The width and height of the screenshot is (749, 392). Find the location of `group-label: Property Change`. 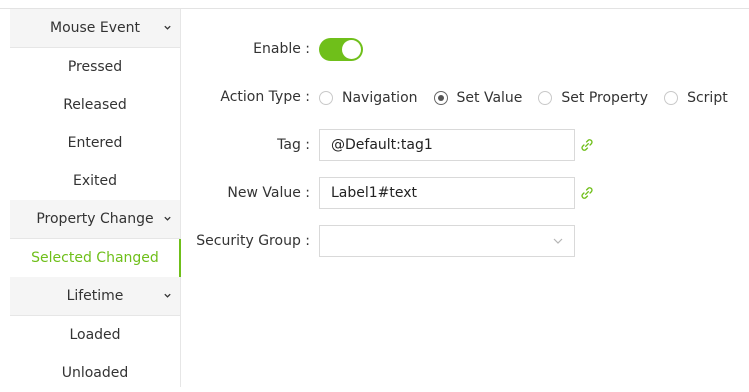

group-label: Property Change is located at coordinates (95, 219).